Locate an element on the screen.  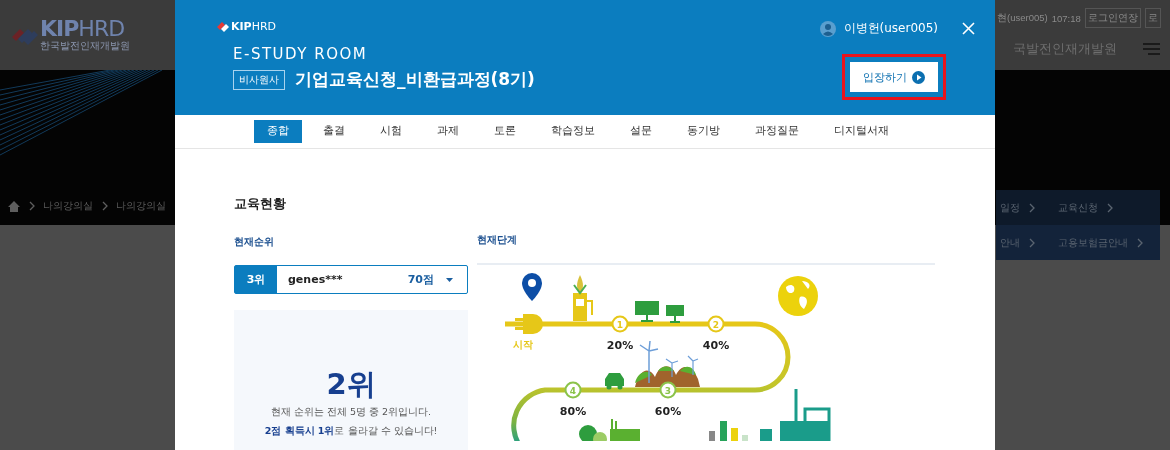
my-rank: 2위 is located at coordinates (351, 384).